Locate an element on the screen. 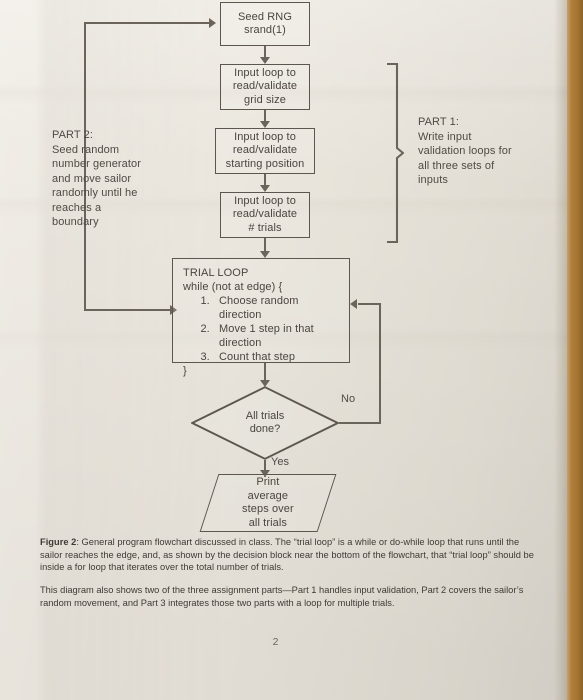 The width and height of the screenshot is (583, 700). decision-line1: All trials is located at coordinates (265, 415).